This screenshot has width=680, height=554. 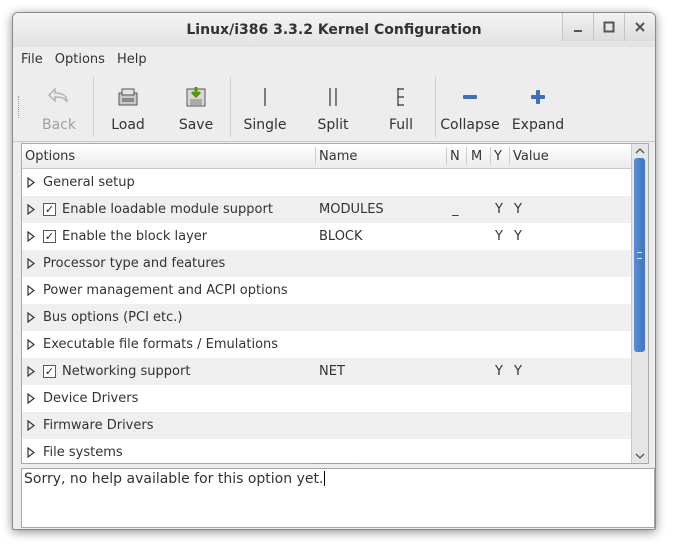 I want to click on plus-icon, so click(x=538, y=97).